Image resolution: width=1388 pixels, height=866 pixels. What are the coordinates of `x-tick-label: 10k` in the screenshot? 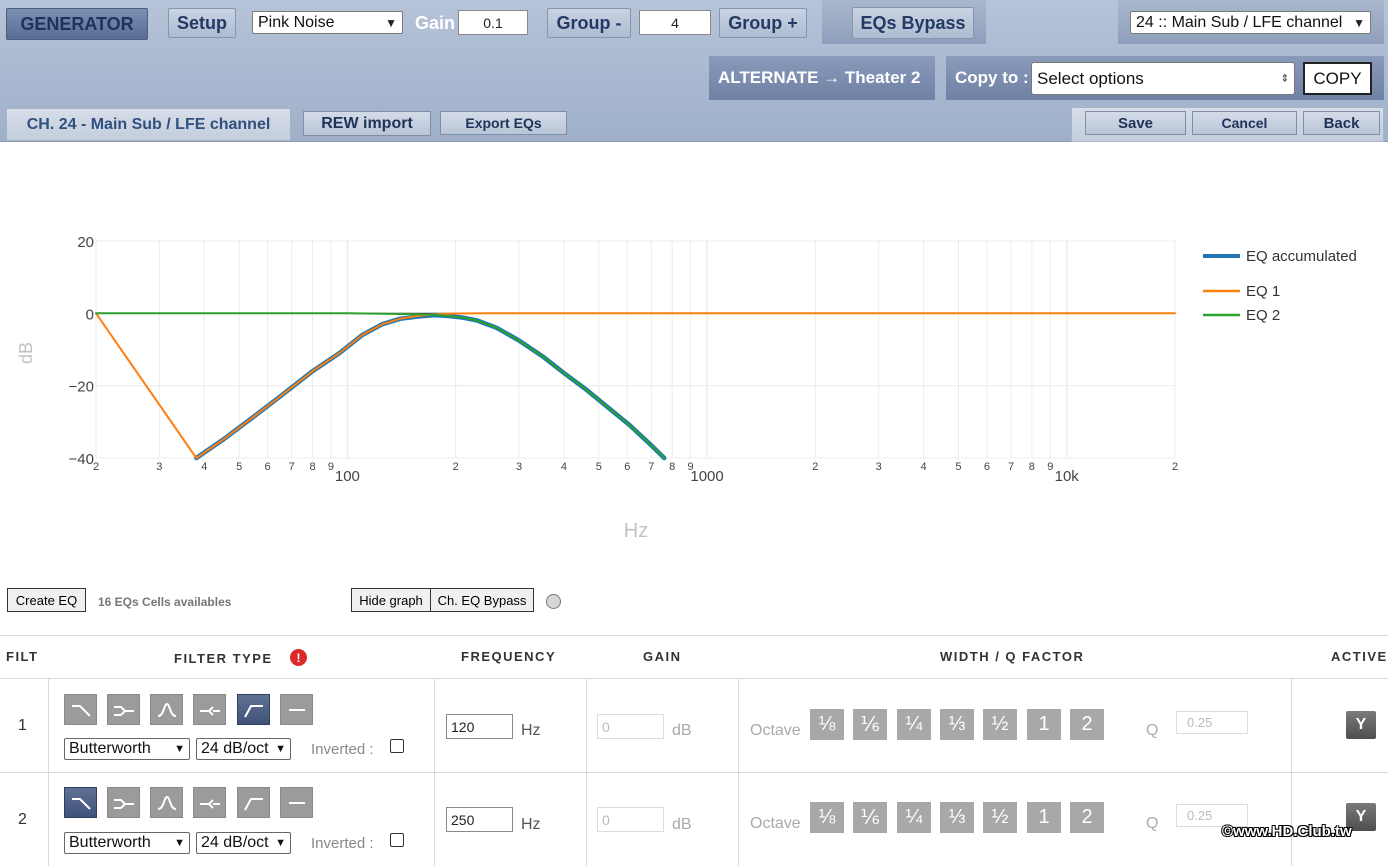 It's located at (1067, 476).